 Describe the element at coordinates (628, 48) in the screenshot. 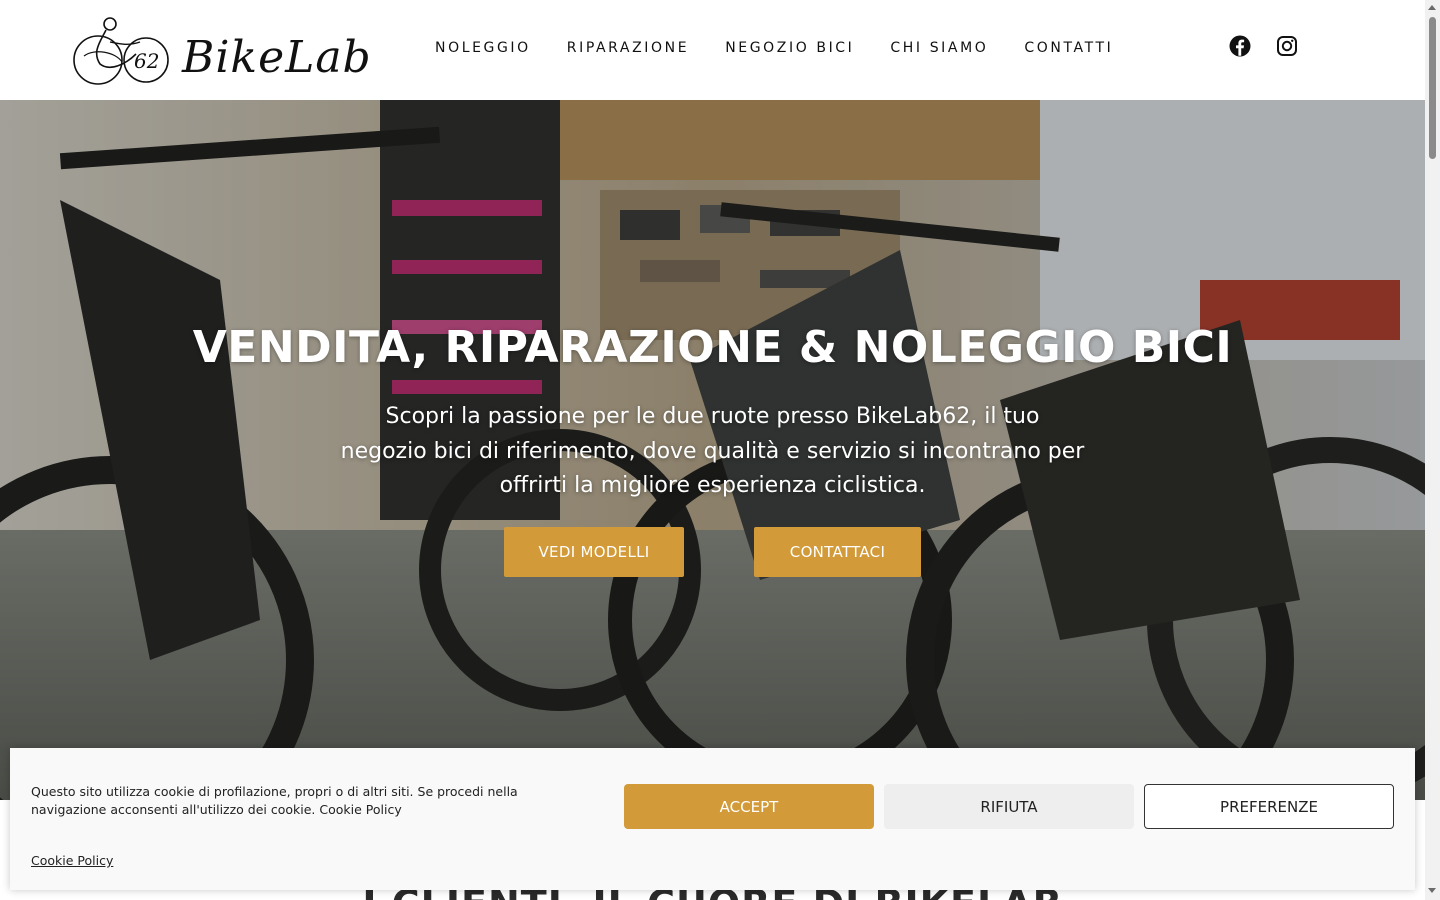

I see `nav-item-riparazione: RIPARAZIONE` at that location.